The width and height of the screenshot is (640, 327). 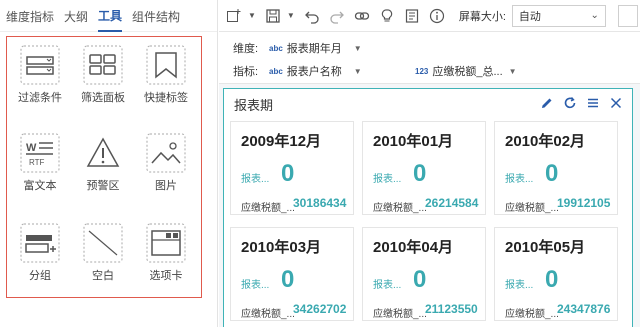 What do you see at coordinates (246, 72) in the screenshot?
I see `metric-label: 指标:` at bounding box center [246, 72].